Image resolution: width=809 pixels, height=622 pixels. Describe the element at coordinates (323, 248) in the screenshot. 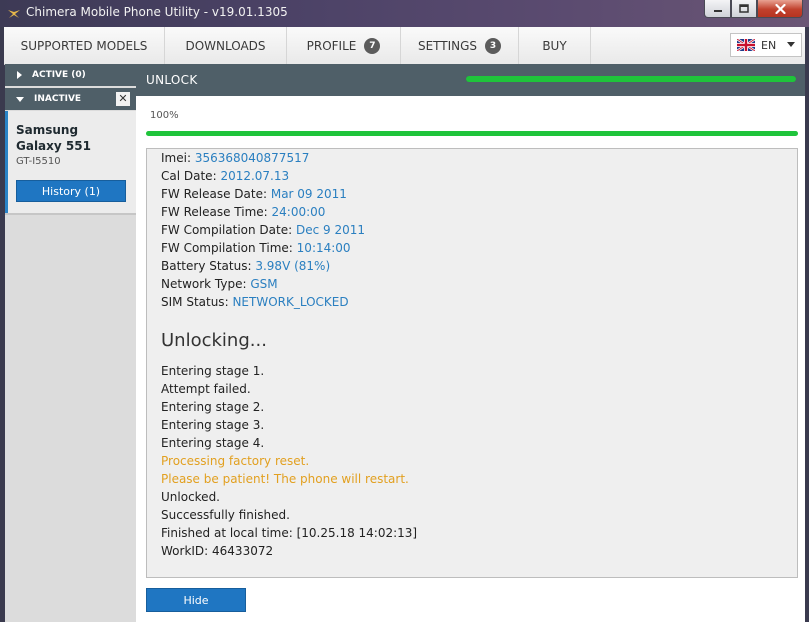

I see `info-value: 10:14:00` at that location.